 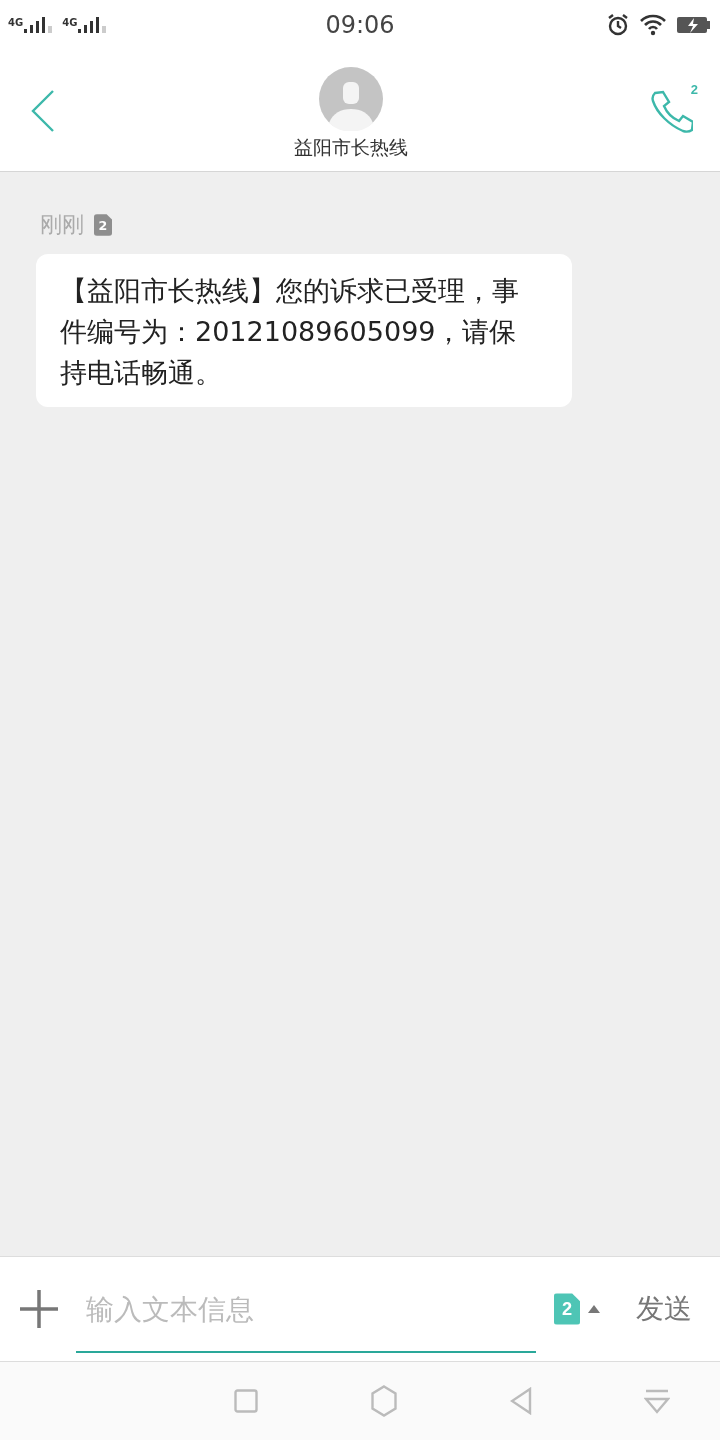 What do you see at coordinates (246, 1401) in the screenshot?
I see `recents-button` at bounding box center [246, 1401].